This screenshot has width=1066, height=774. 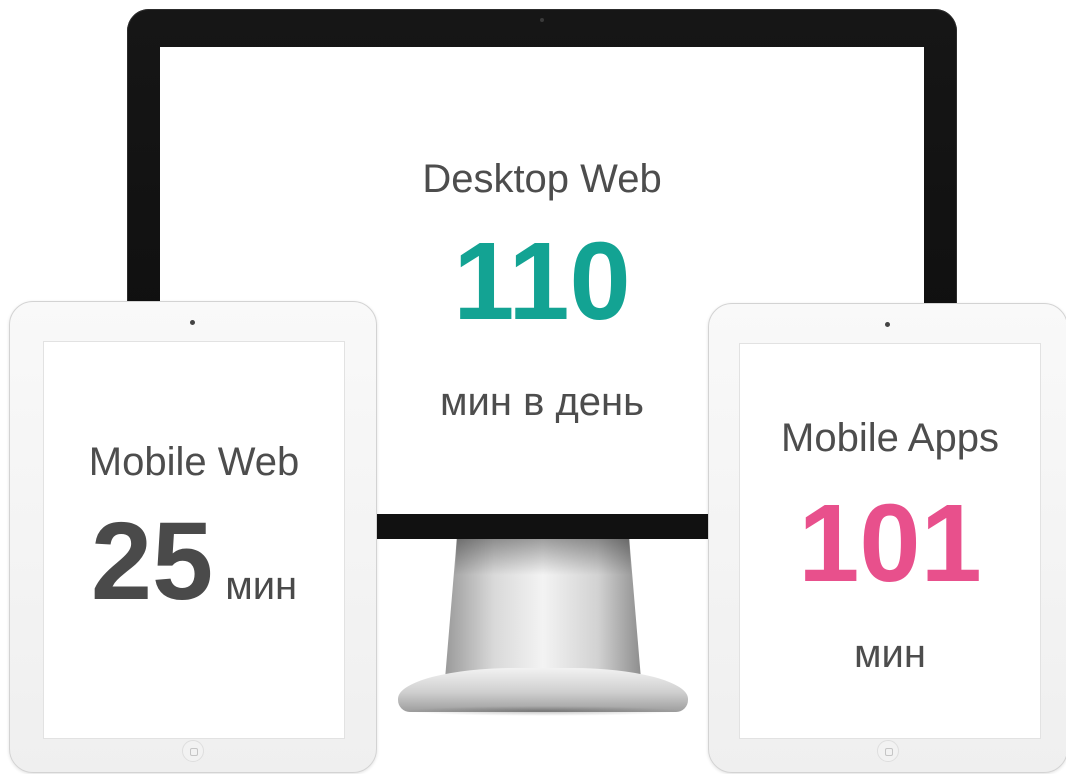 What do you see at coordinates (890, 438) in the screenshot?
I see `mobile-apps-title: Mobile Apps` at bounding box center [890, 438].